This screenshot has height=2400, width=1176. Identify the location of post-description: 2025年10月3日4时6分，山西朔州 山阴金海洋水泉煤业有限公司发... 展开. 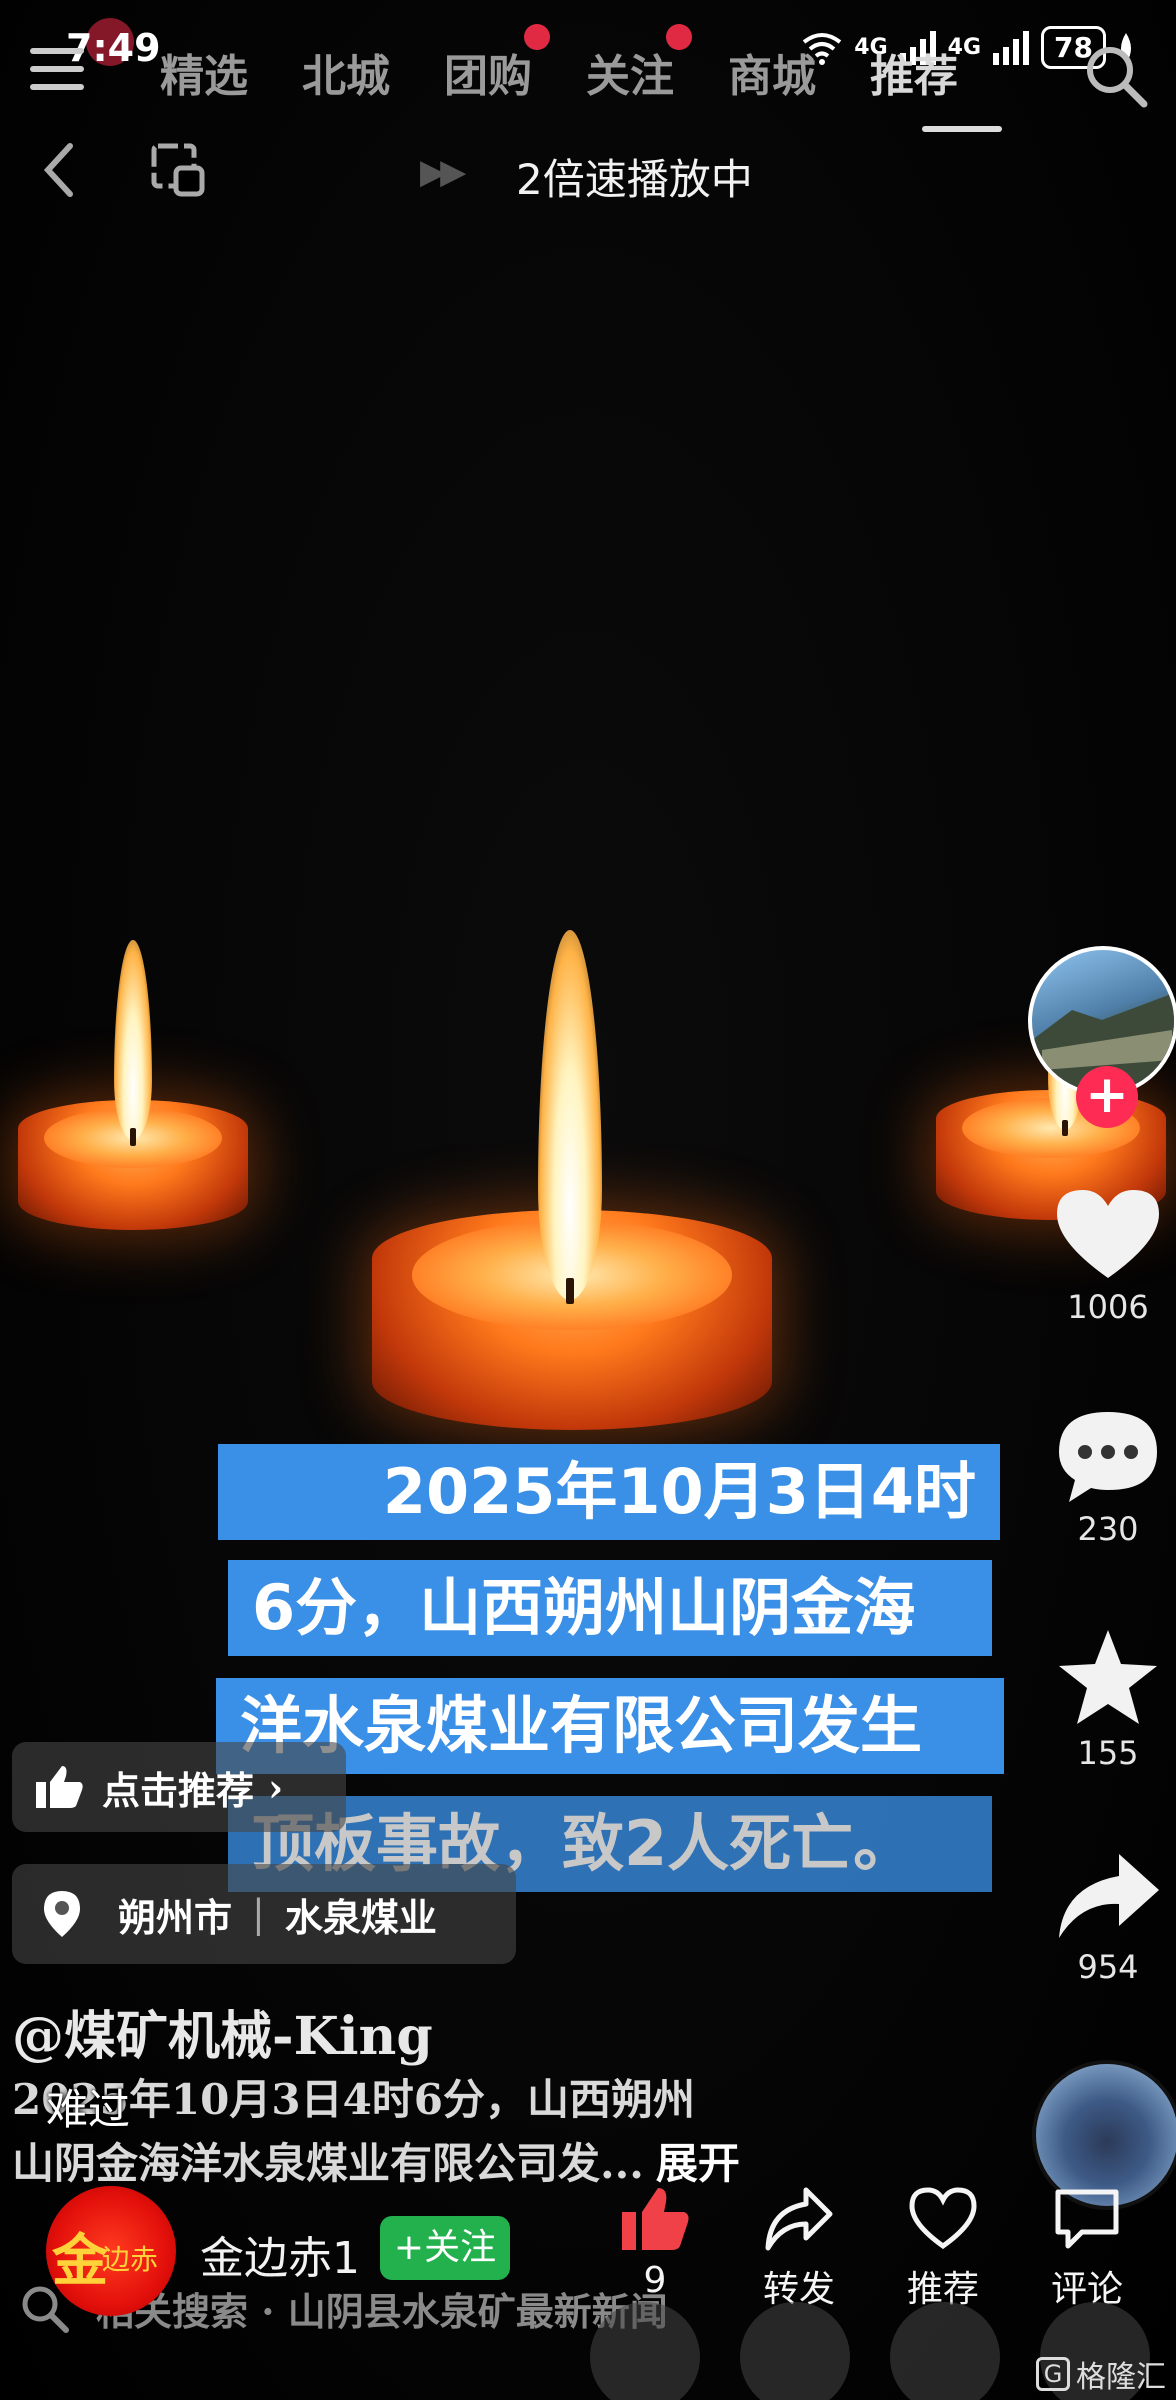
(452, 2132).